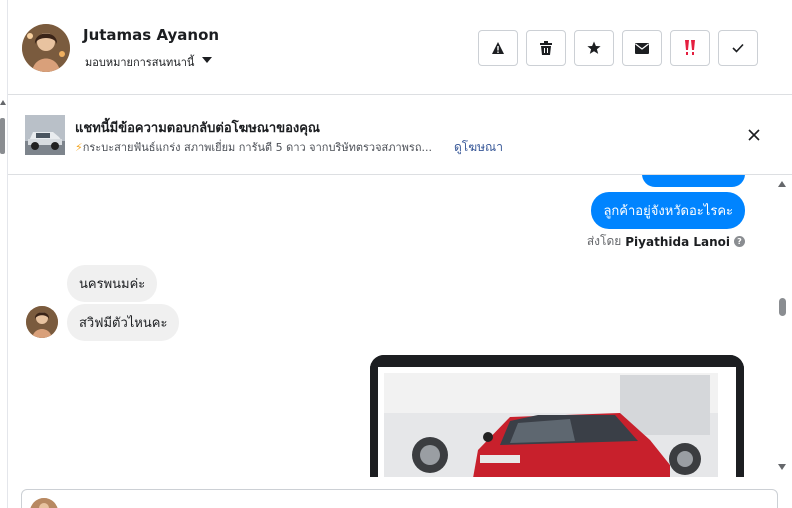  What do you see at coordinates (46, 48) in the screenshot?
I see `contact-avatar` at bounding box center [46, 48].